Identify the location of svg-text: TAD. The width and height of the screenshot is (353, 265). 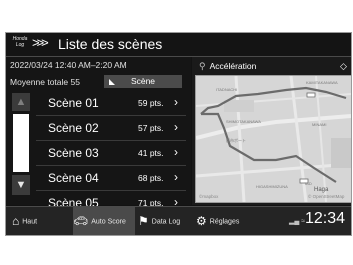
(308, 183).